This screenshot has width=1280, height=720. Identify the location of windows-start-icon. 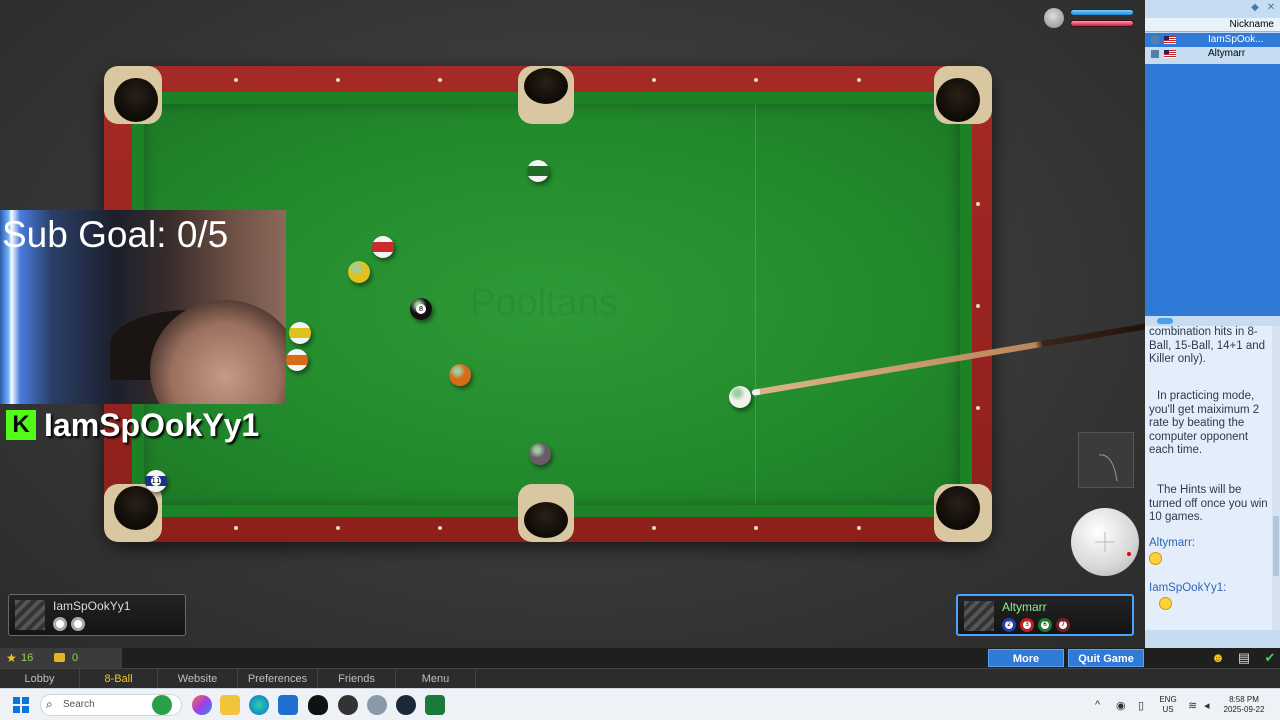
(21, 705).